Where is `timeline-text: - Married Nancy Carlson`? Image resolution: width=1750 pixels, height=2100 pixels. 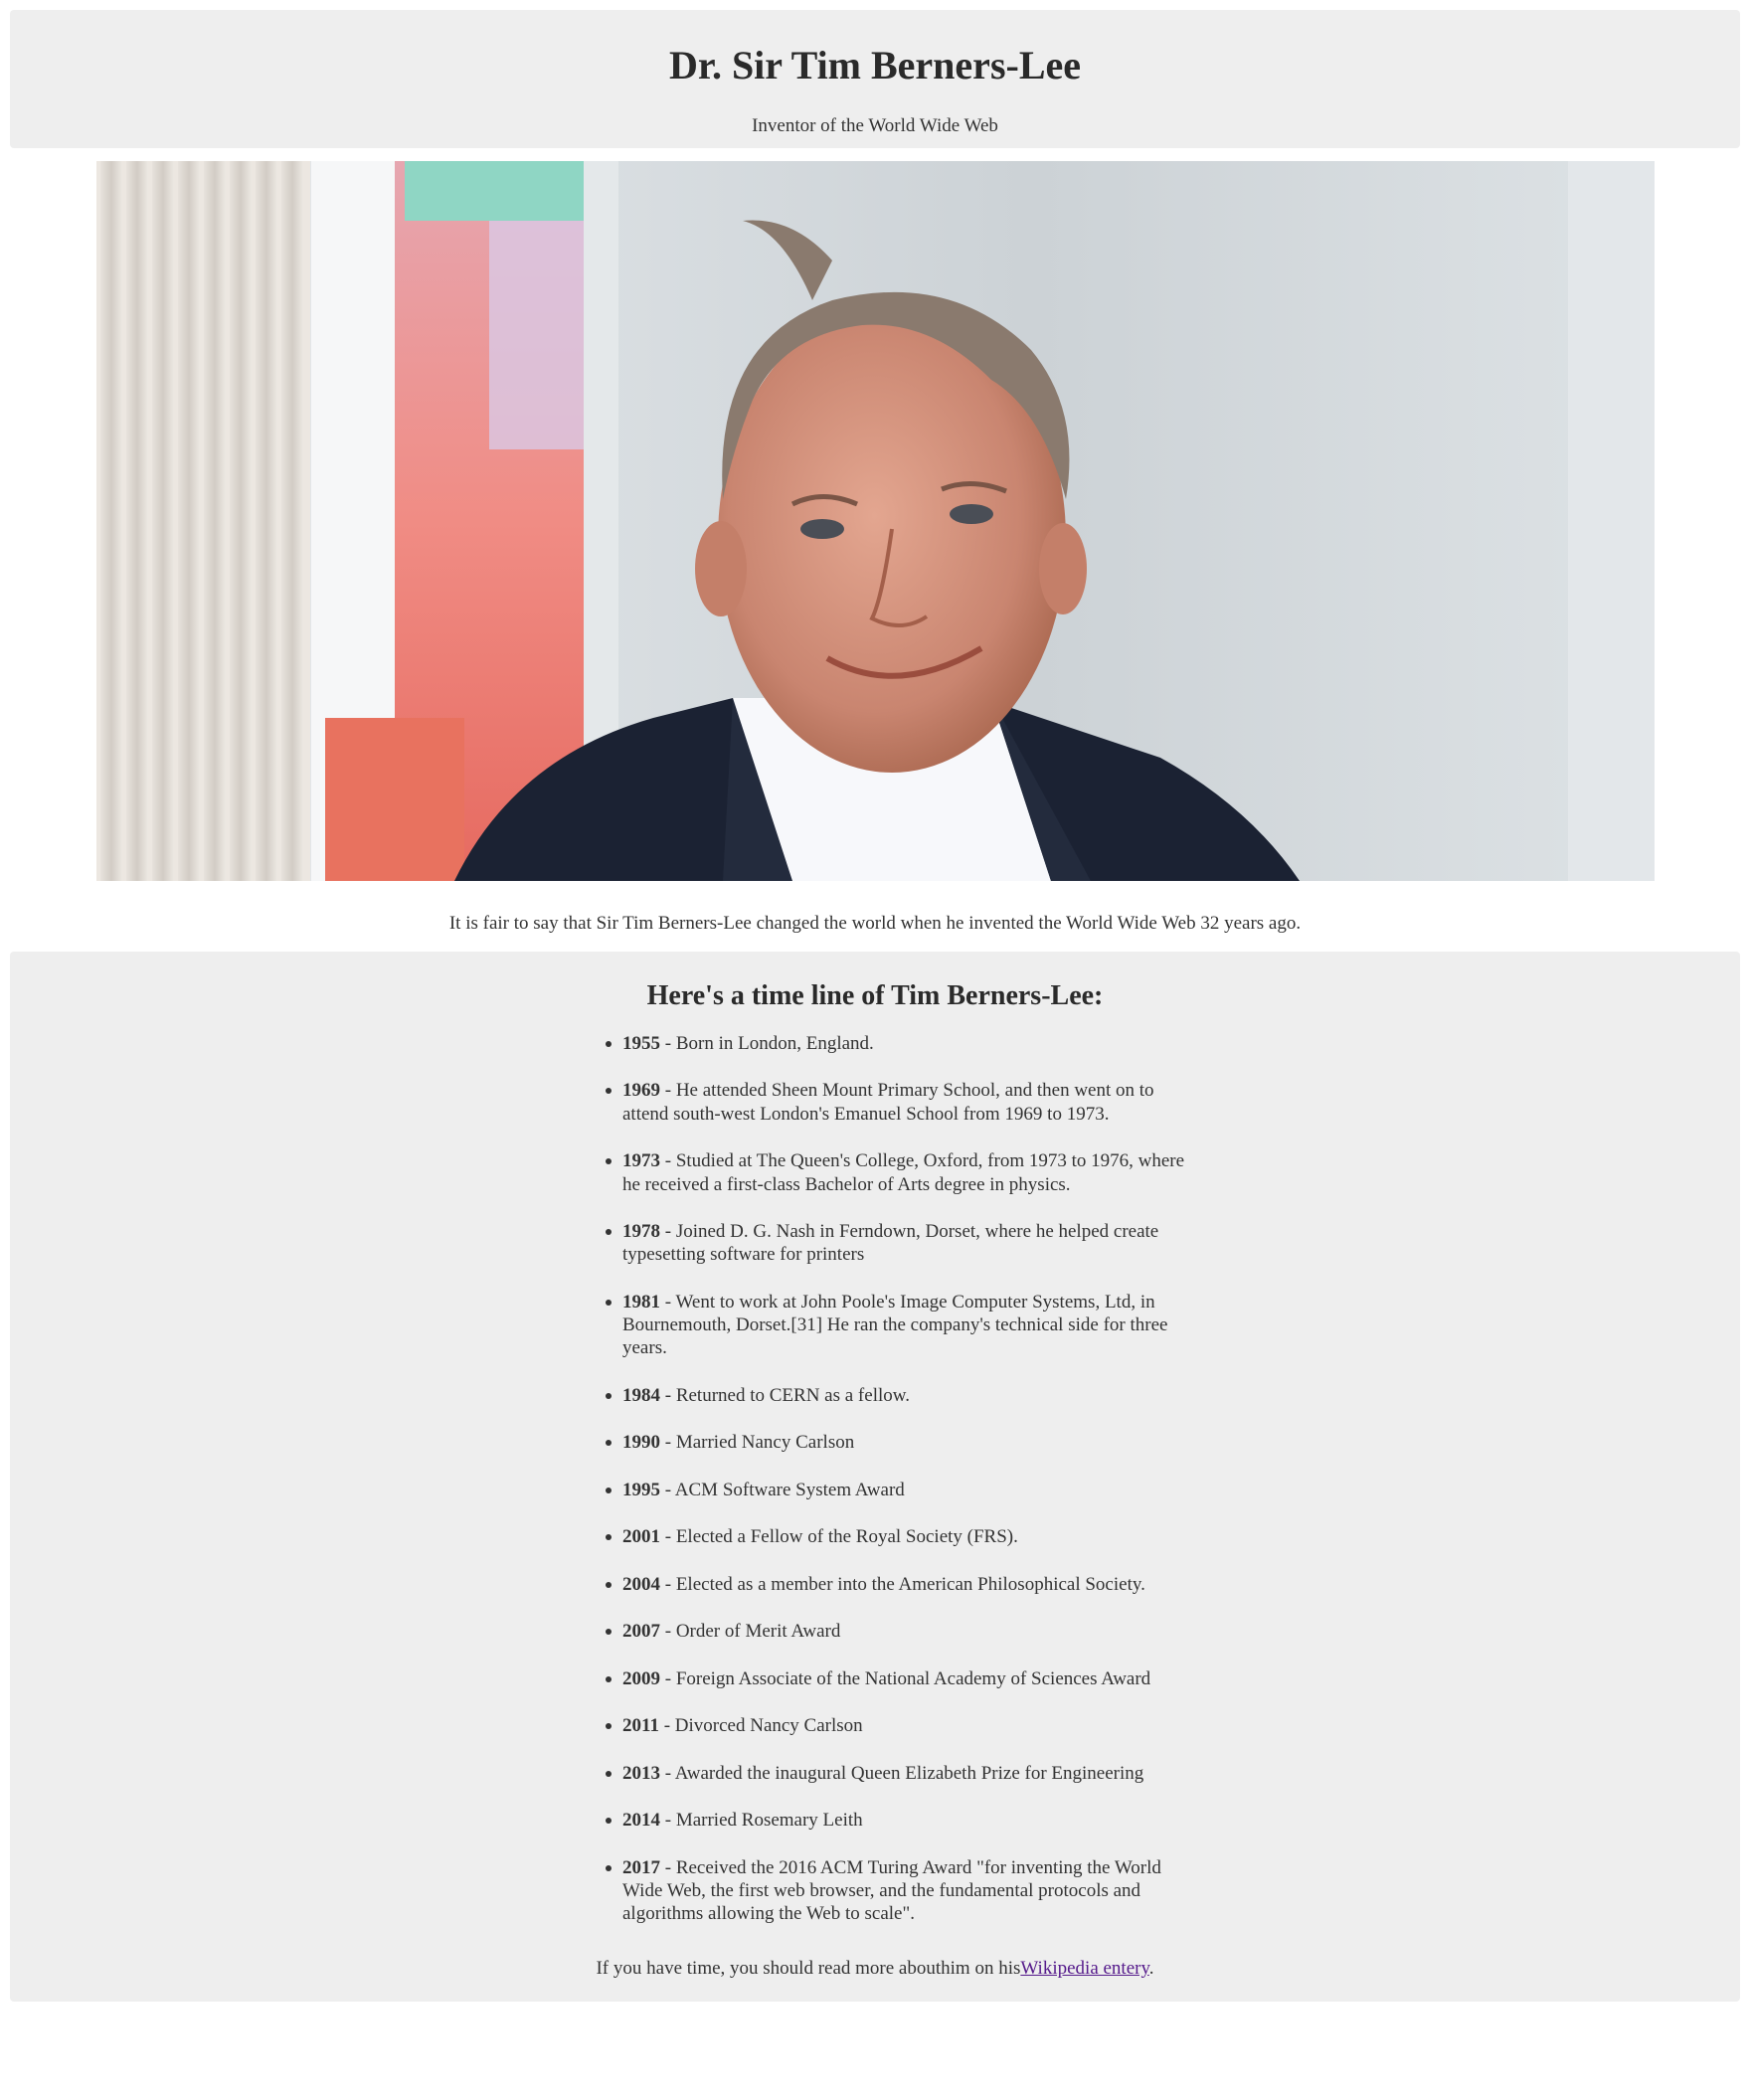 timeline-text: - Married Nancy Carlson is located at coordinates (758, 1443).